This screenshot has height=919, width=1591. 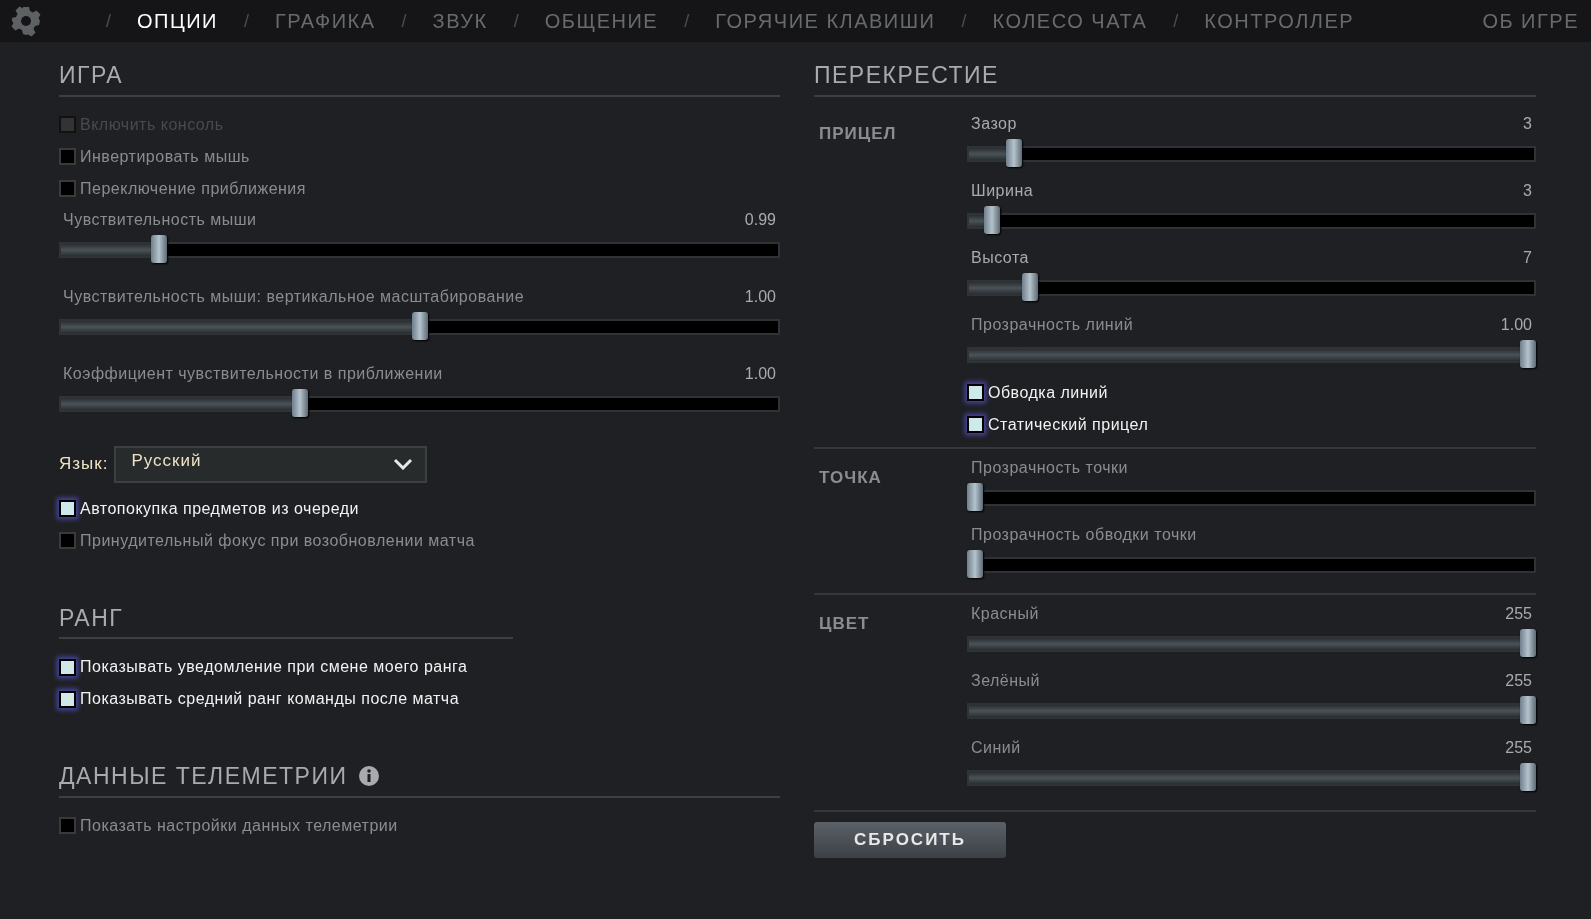 I want to click on slider-label: Коэффициент чувствительности в приближении, so click(x=253, y=373).